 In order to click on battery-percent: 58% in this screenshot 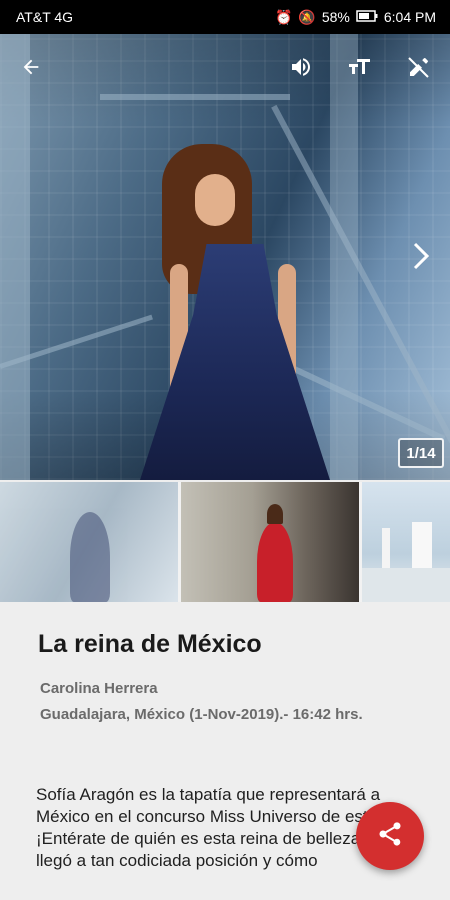, I will do `click(335, 17)`.